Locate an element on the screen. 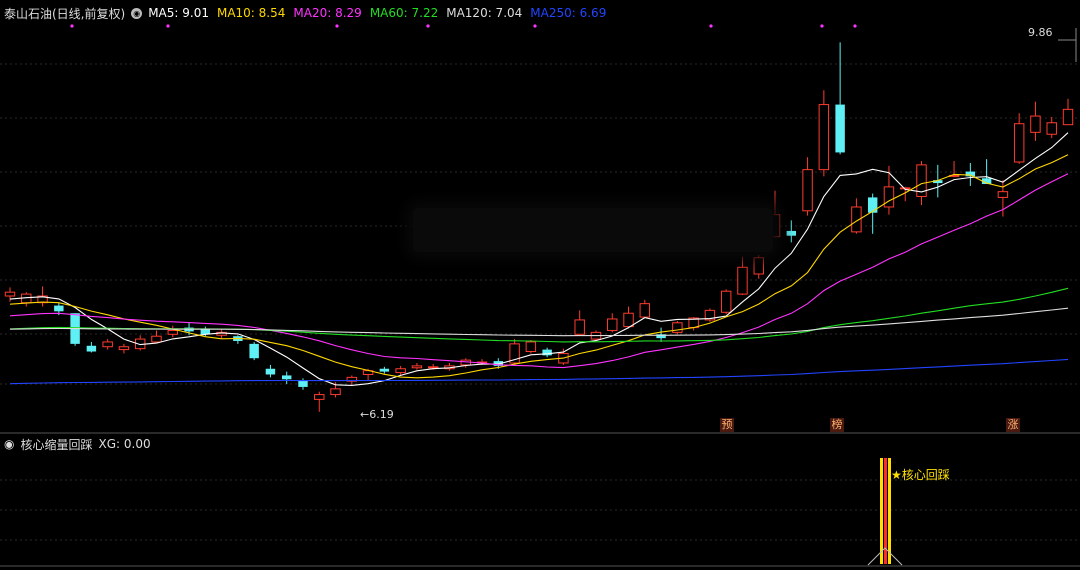  indicator-title: 核心缩量回踩 is located at coordinates (56, 444).